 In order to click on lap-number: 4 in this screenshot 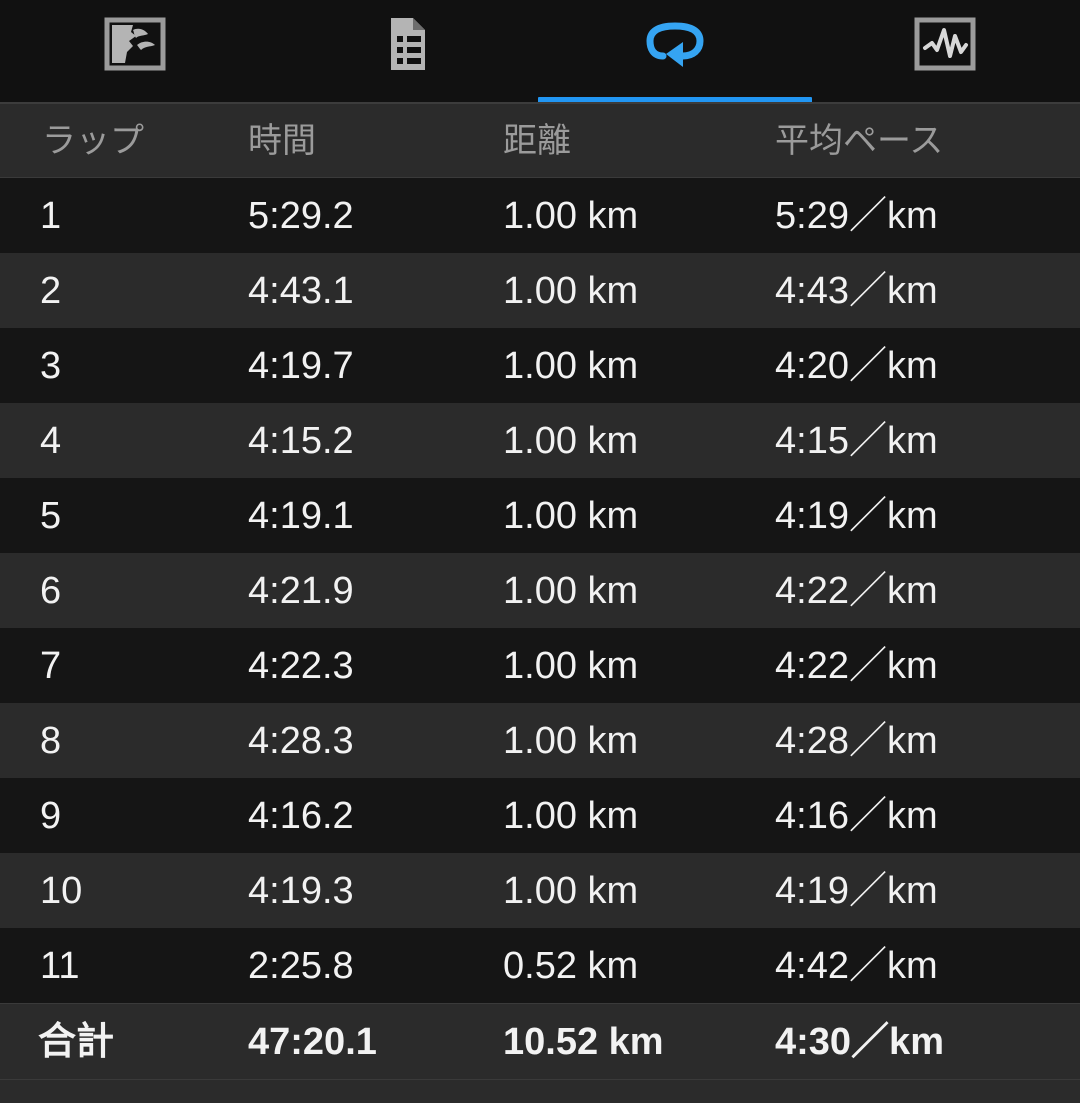, I will do `click(51, 440)`.